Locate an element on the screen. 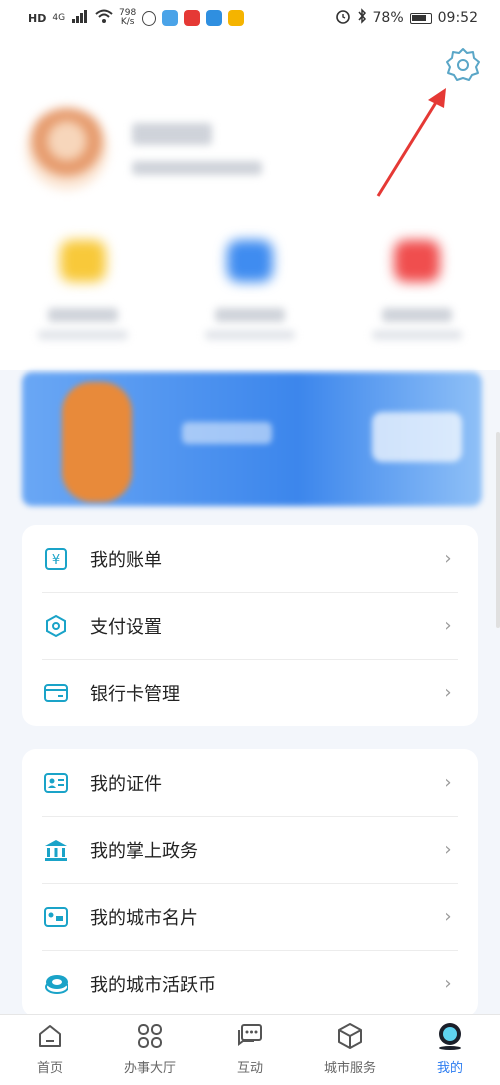  menu-label: 我的证件 is located at coordinates (126, 784).